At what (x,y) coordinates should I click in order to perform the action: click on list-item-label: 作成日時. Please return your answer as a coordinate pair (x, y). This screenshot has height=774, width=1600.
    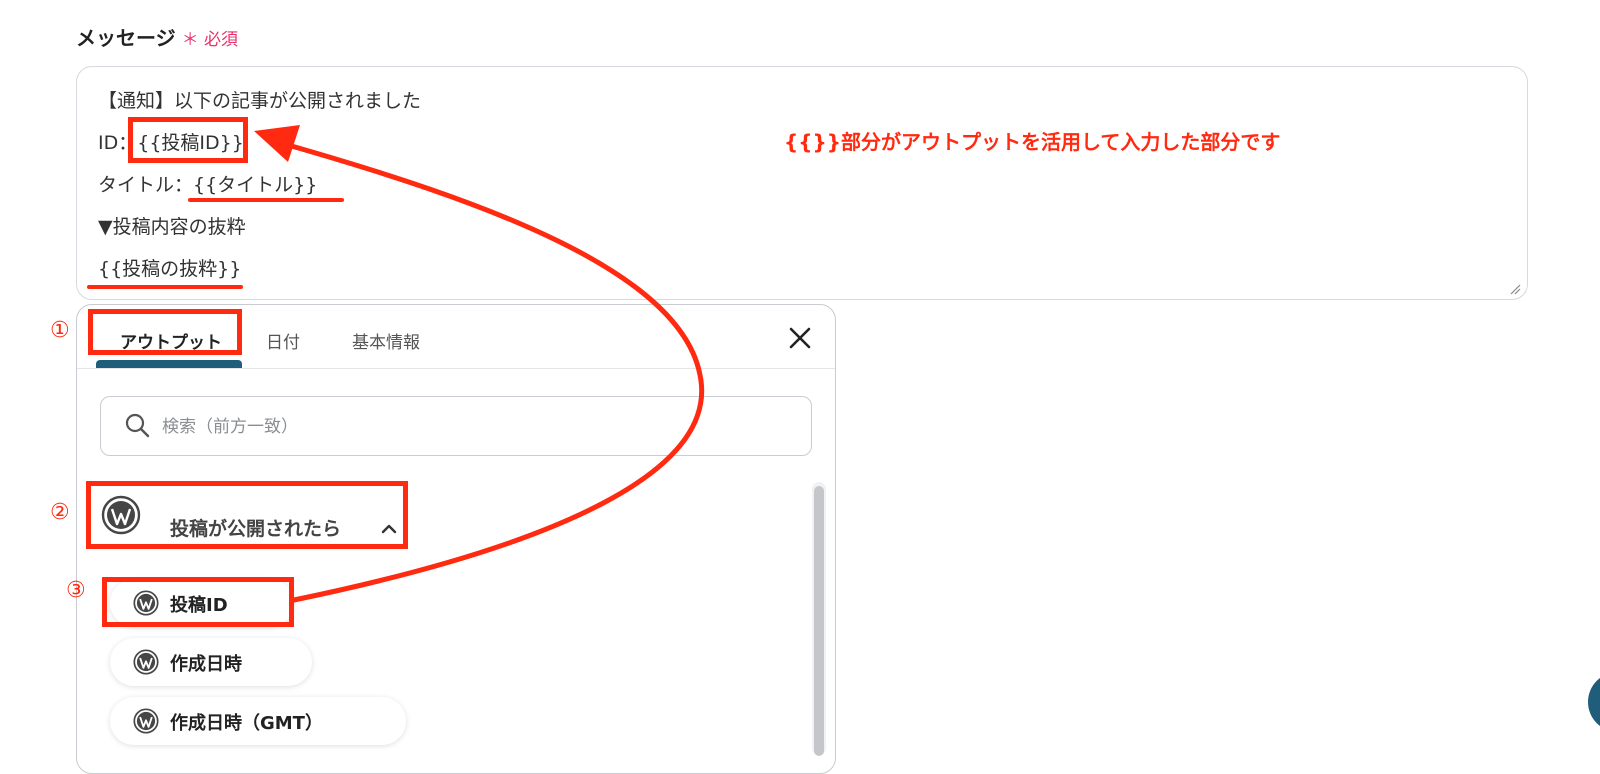
    Looking at the image, I should click on (206, 664).